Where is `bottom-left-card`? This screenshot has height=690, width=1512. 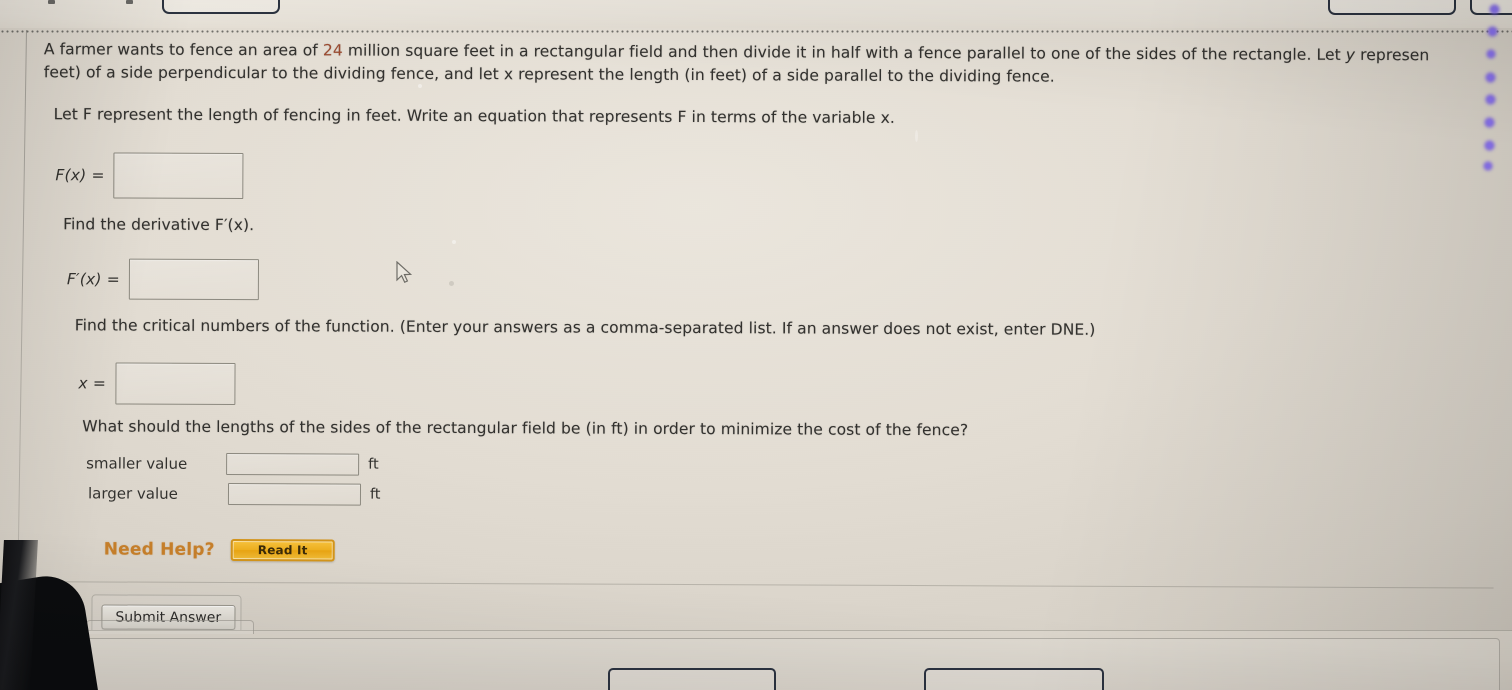 bottom-left-card is located at coordinates (170, 627).